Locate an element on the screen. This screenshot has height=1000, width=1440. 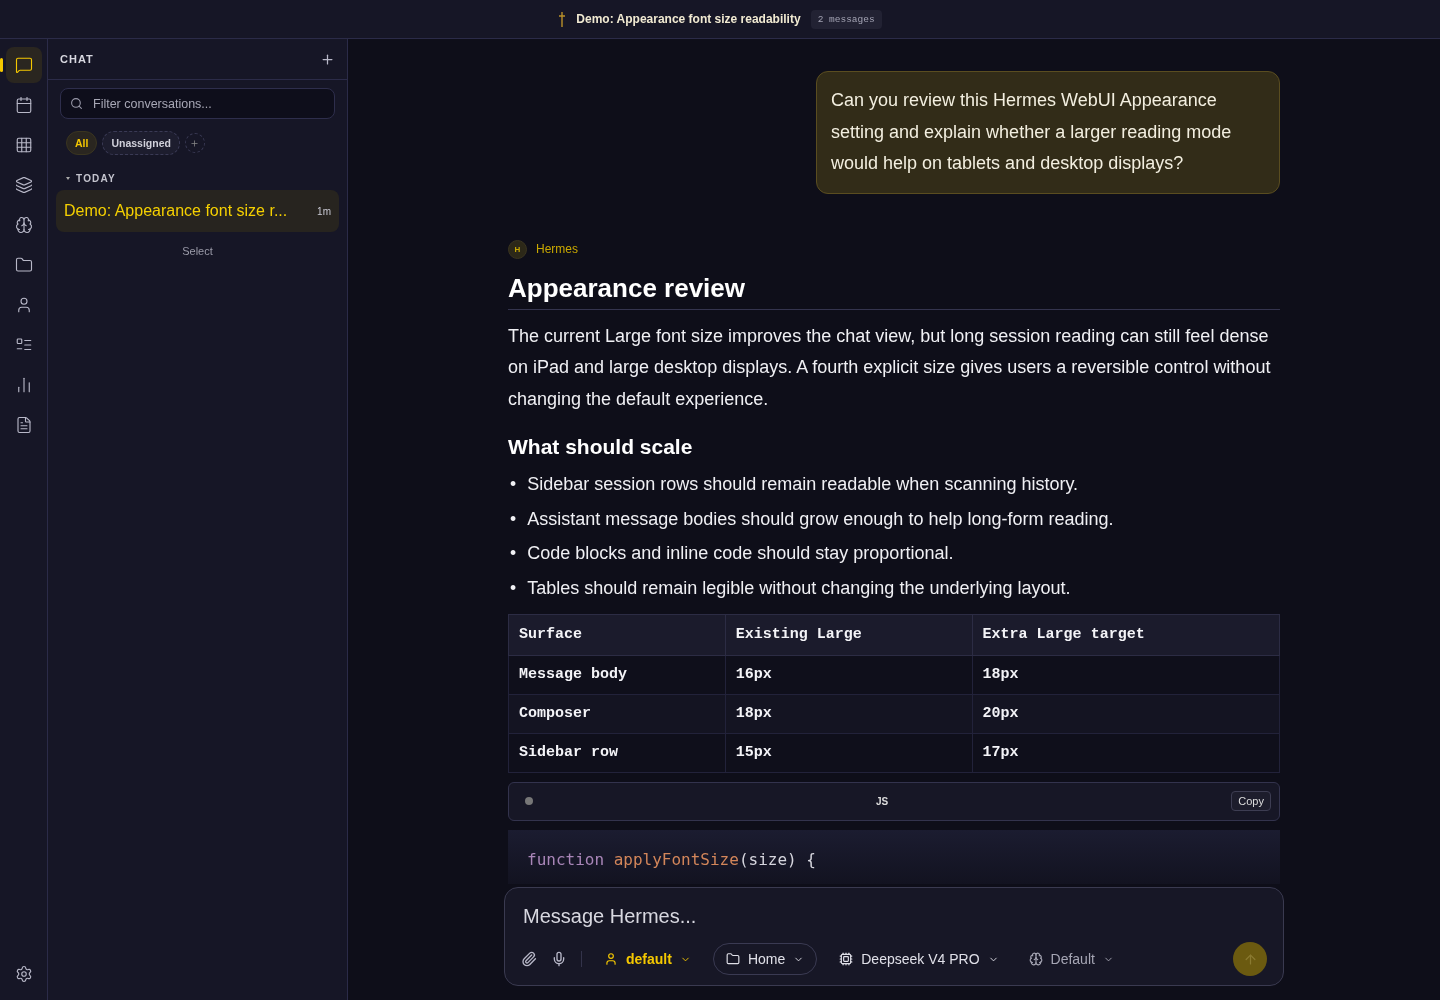
send-button is located at coordinates (1250, 959).